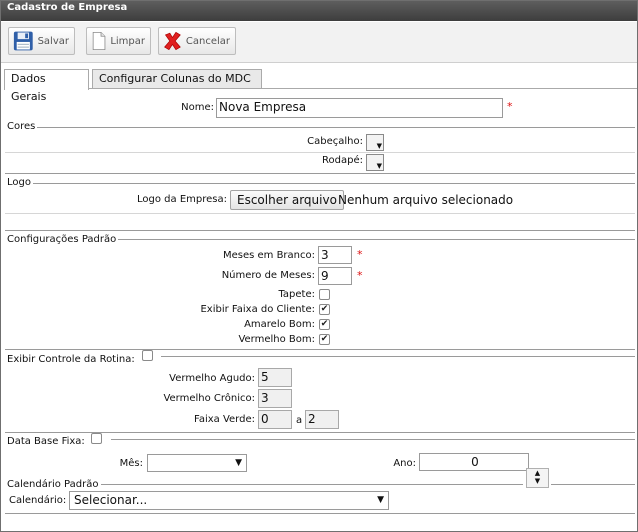 Image resolution: width=638 pixels, height=532 pixels. Describe the element at coordinates (319, 11) in the screenshot. I see `window-title: Cadastro de Empresa` at that location.